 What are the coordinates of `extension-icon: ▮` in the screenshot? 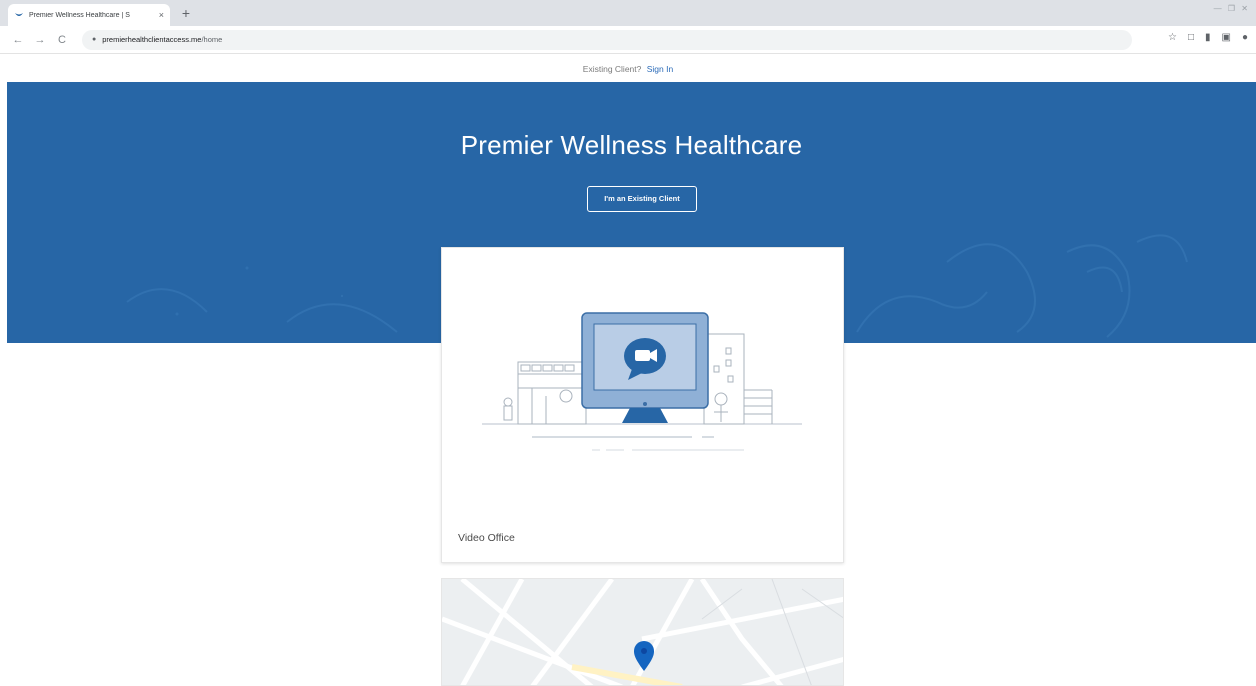 It's located at (1208, 37).